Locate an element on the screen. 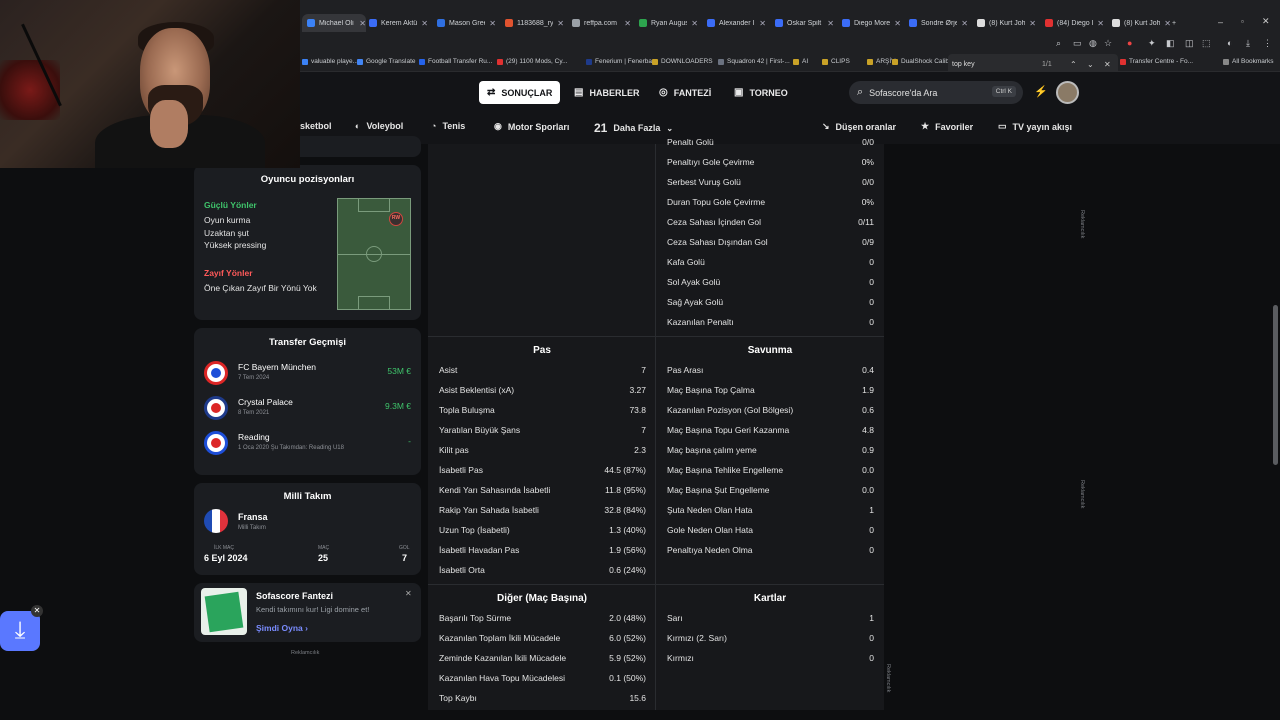 Image resolution: width=1280 pixels, height=720 pixels. browser-tab: Oskar Spilt ✕ is located at coordinates (802, 23).